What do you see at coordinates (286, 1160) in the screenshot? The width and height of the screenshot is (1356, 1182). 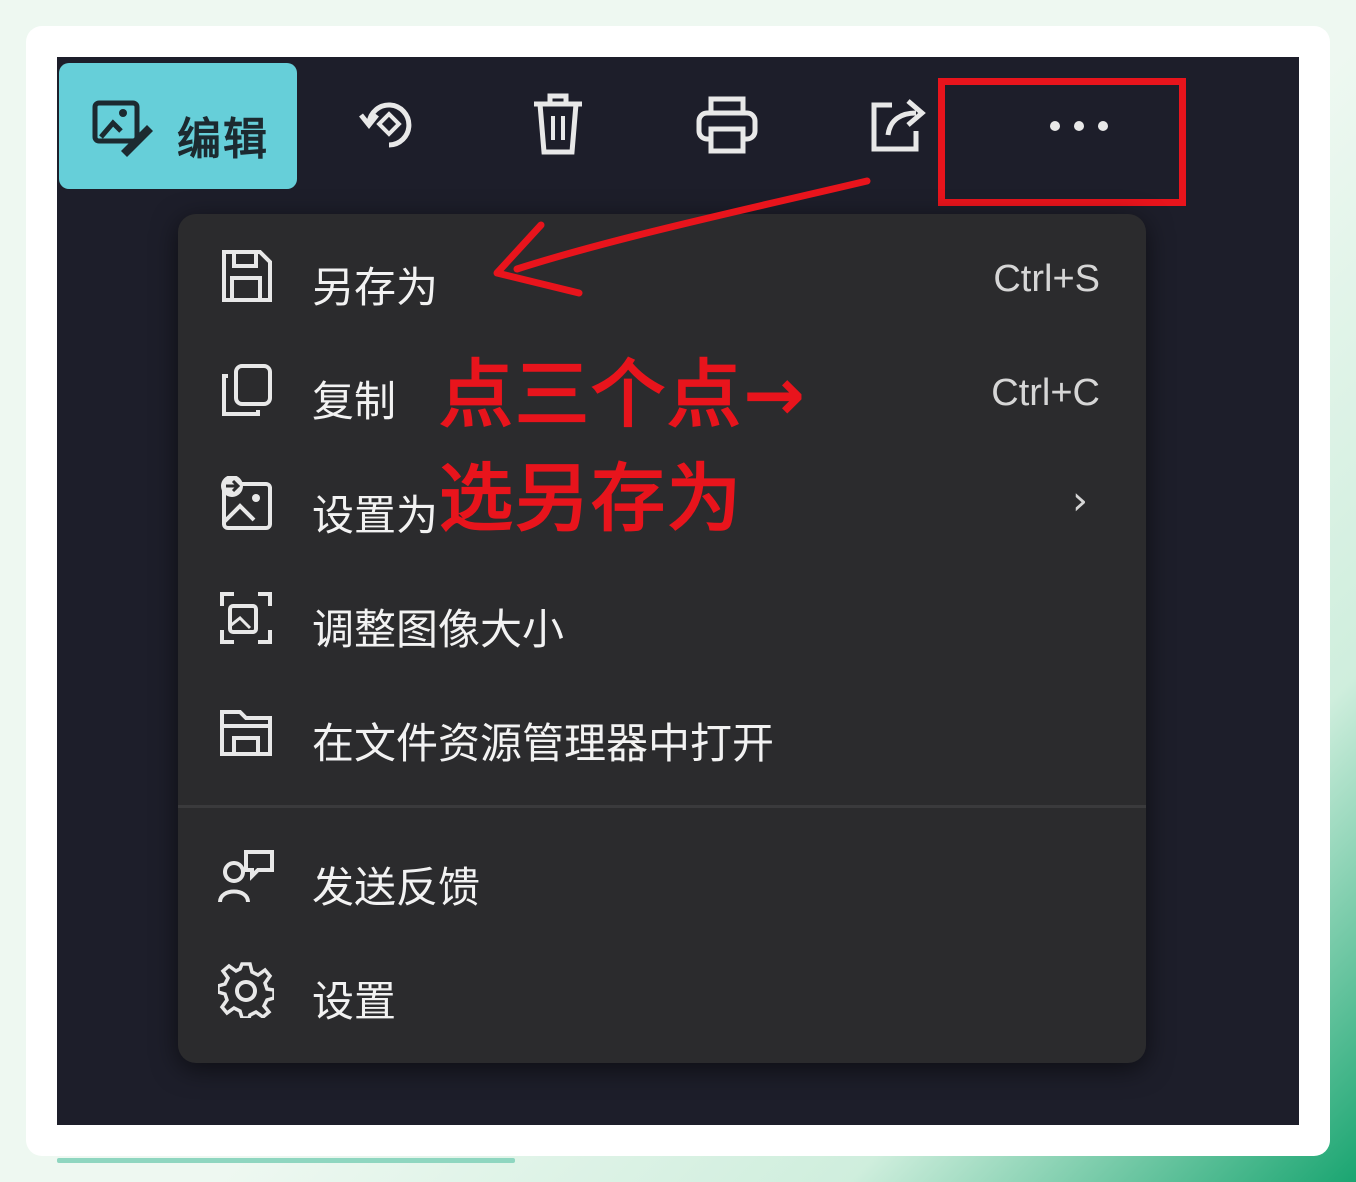 I see `progress-bar` at bounding box center [286, 1160].